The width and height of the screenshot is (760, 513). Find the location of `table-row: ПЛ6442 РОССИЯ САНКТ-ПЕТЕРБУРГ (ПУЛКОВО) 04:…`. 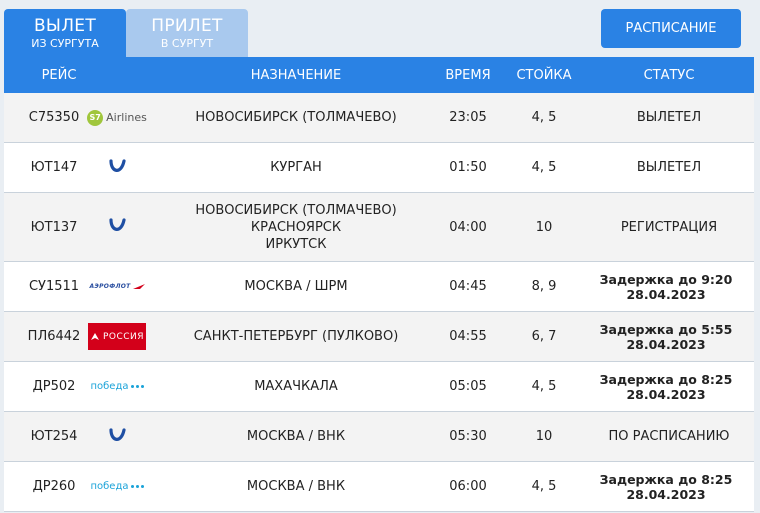

table-row: ПЛ6442 РОССИЯ САНКТ-ПЕТЕРБУРГ (ПУЛКОВО) 04:… is located at coordinates (379, 337).